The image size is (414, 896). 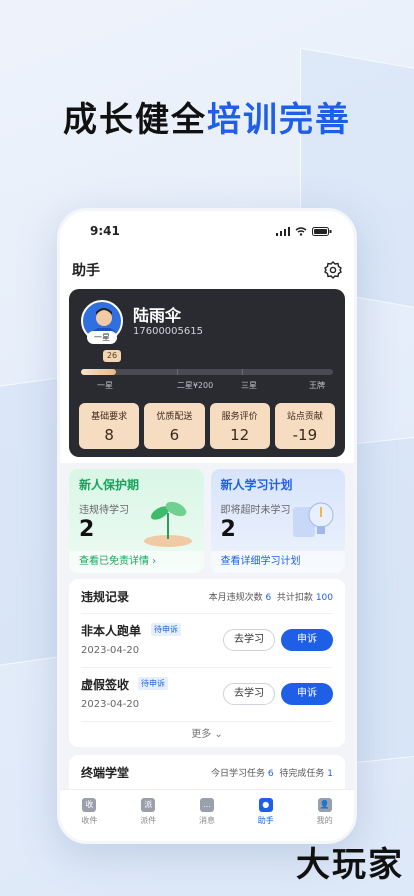 I want to click on watermark-logo: 大玩家, so click(x=350, y=865).